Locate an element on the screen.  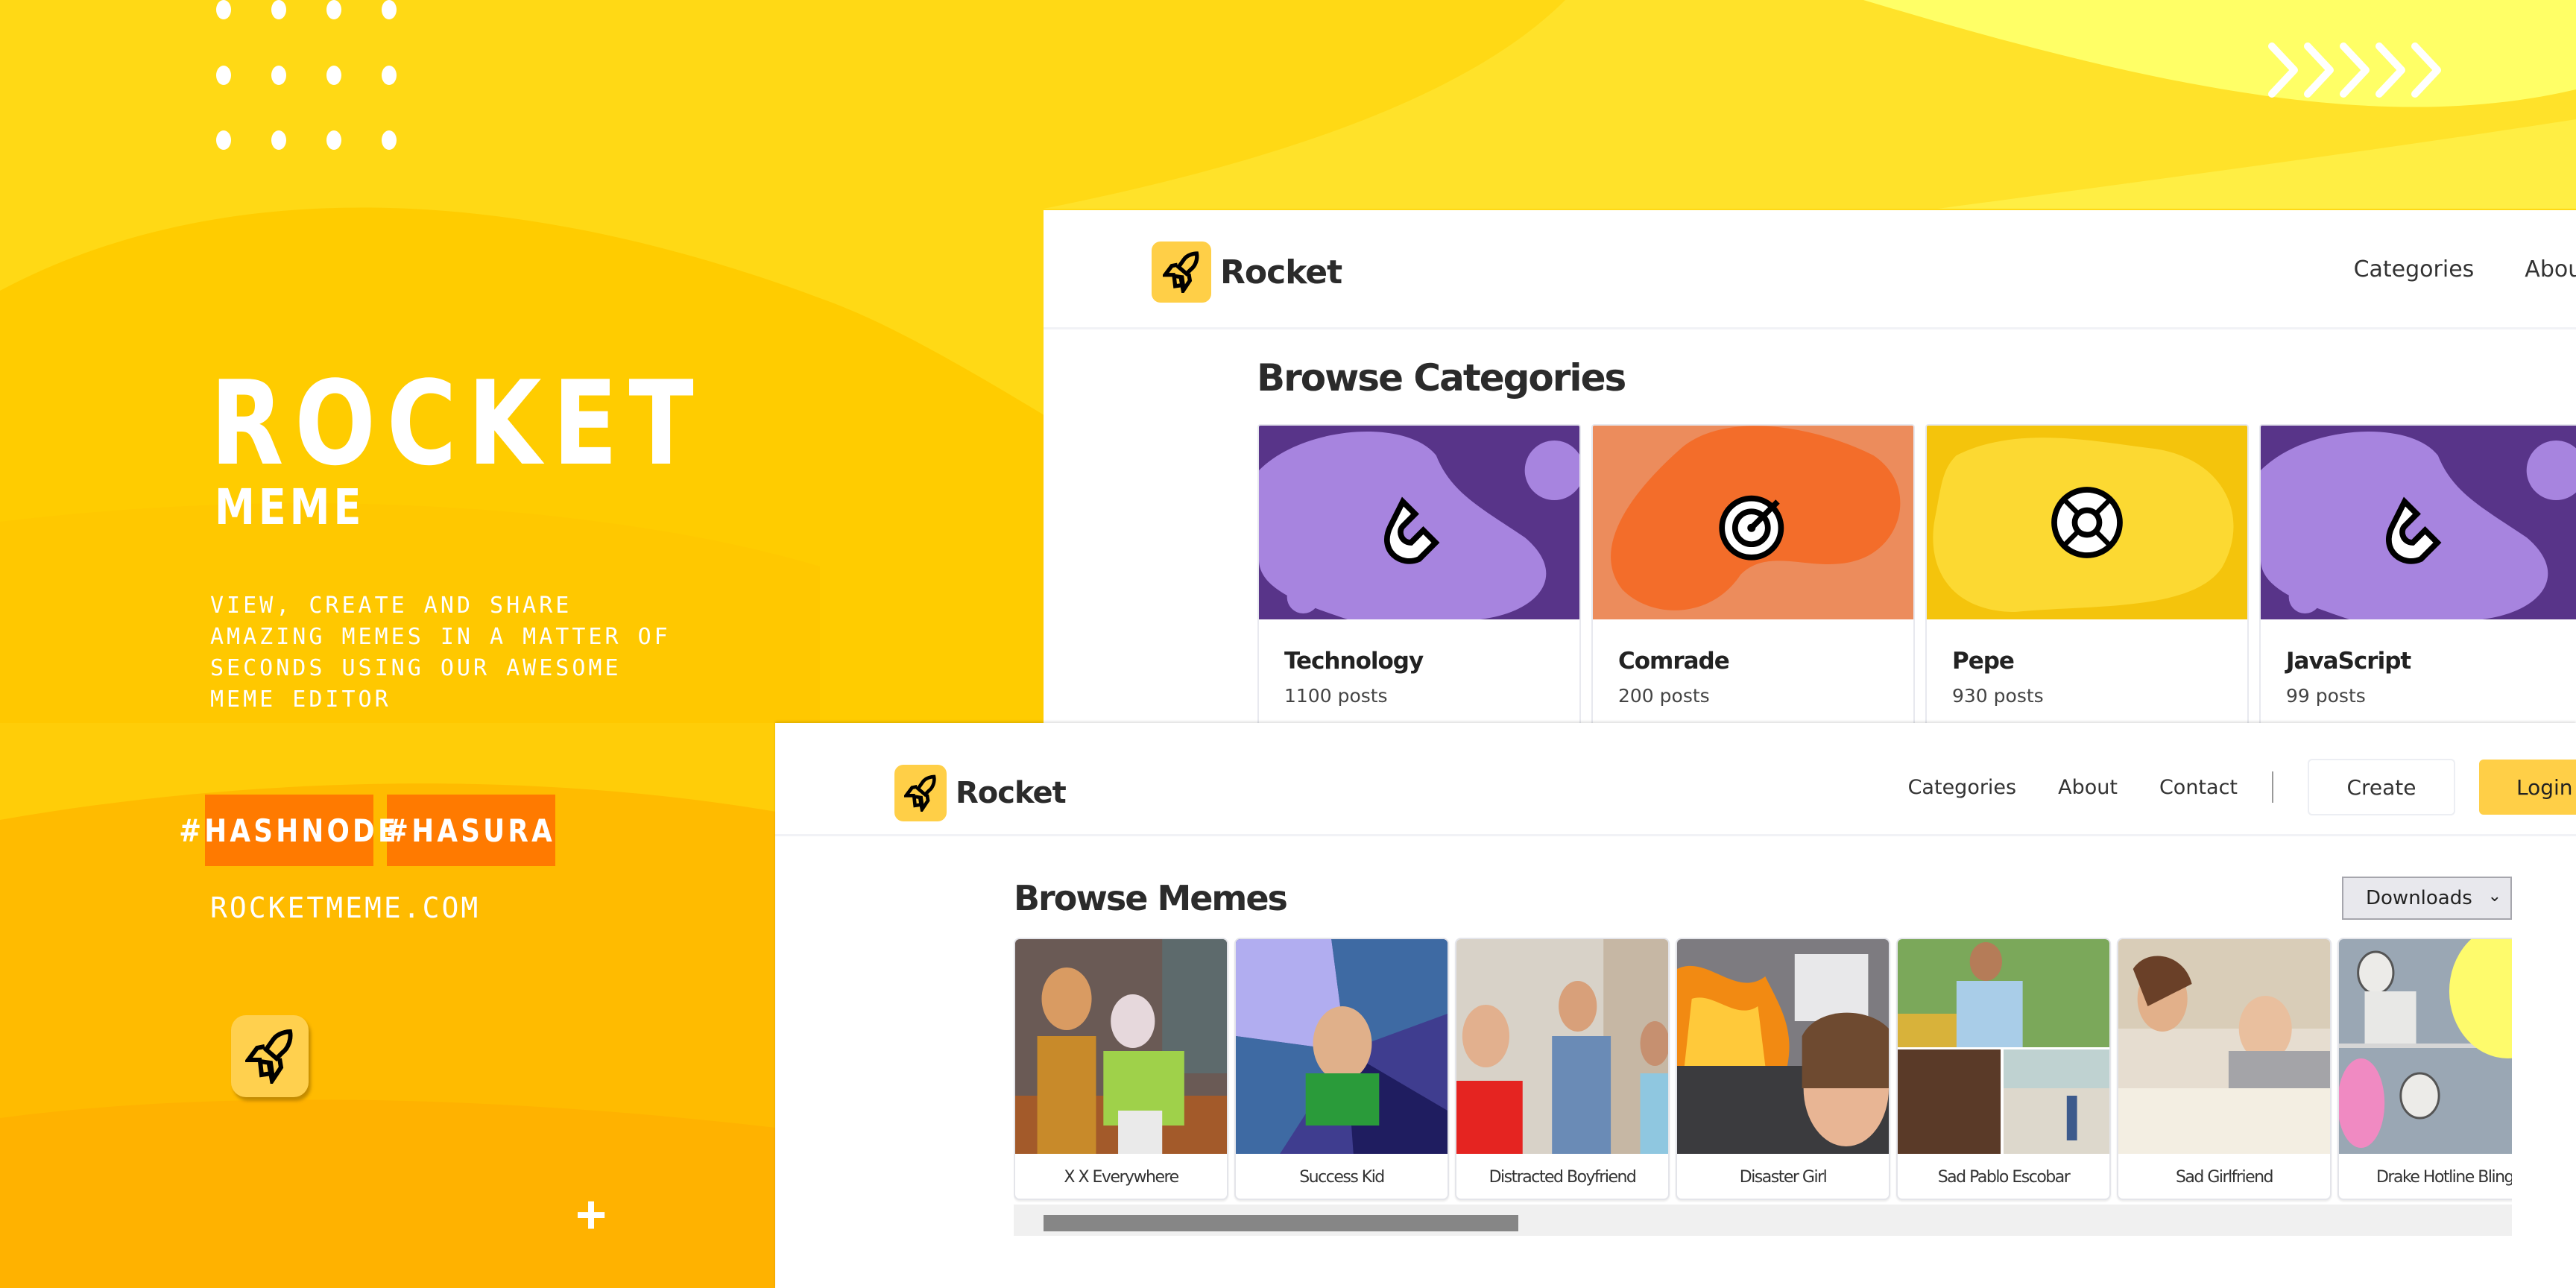
navbar: Rocket Categories About is located at coordinates (1810, 269).